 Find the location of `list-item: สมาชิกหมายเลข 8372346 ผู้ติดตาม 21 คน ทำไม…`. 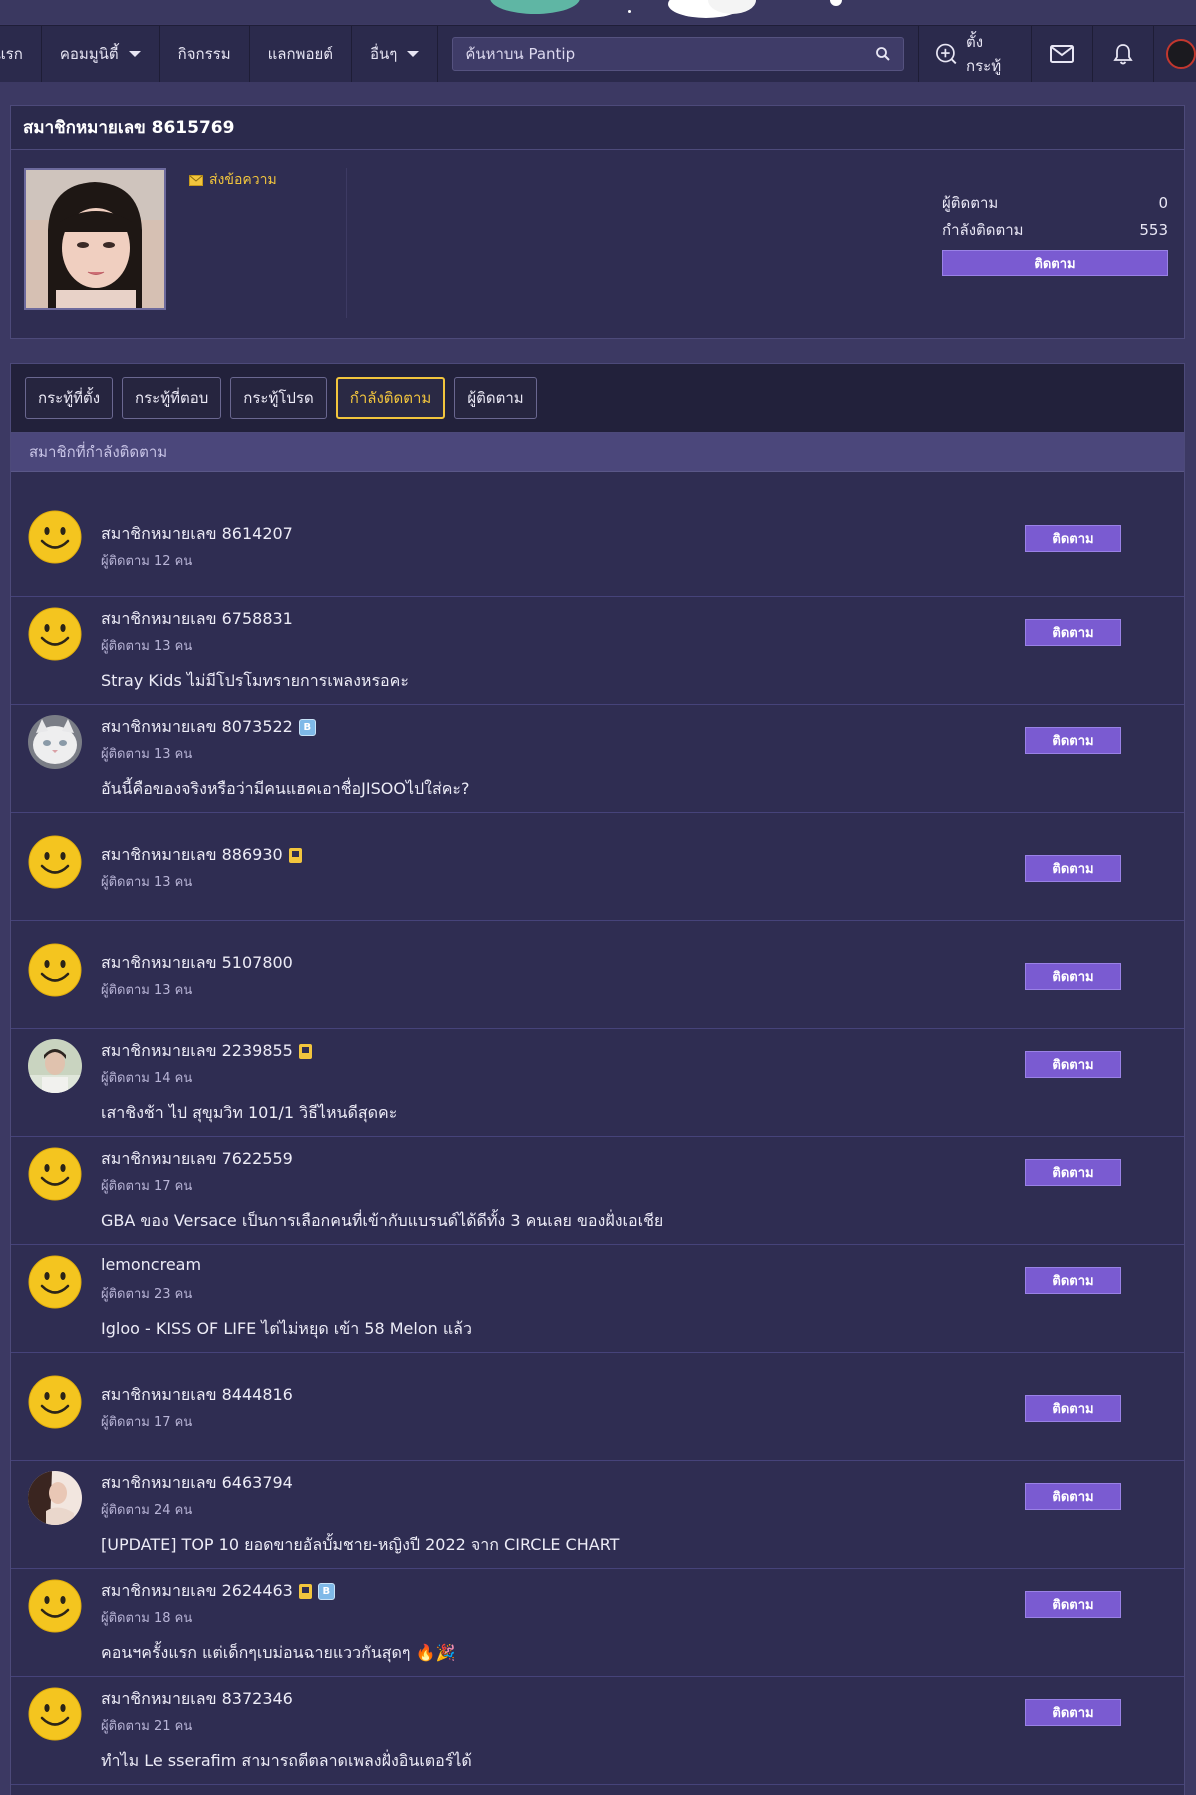

list-item: สมาชิกหมายเลข 8372346 ผู้ติดตาม 21 คน ทำไม… is located at coordinates (597, 1731).